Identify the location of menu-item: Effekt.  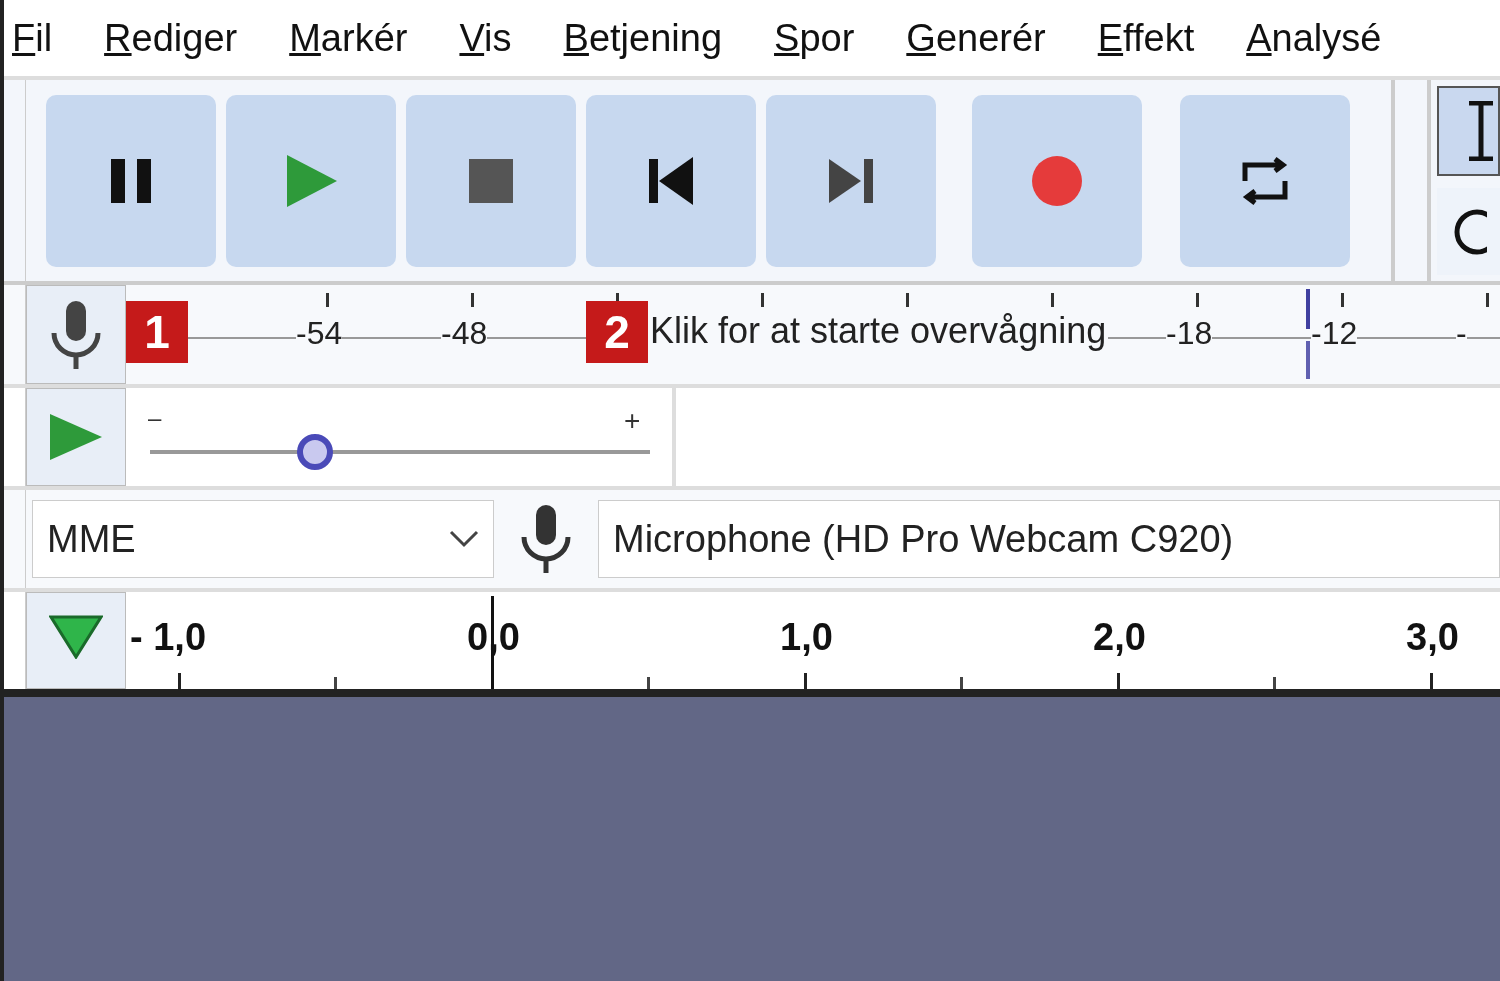
(1146, 38).